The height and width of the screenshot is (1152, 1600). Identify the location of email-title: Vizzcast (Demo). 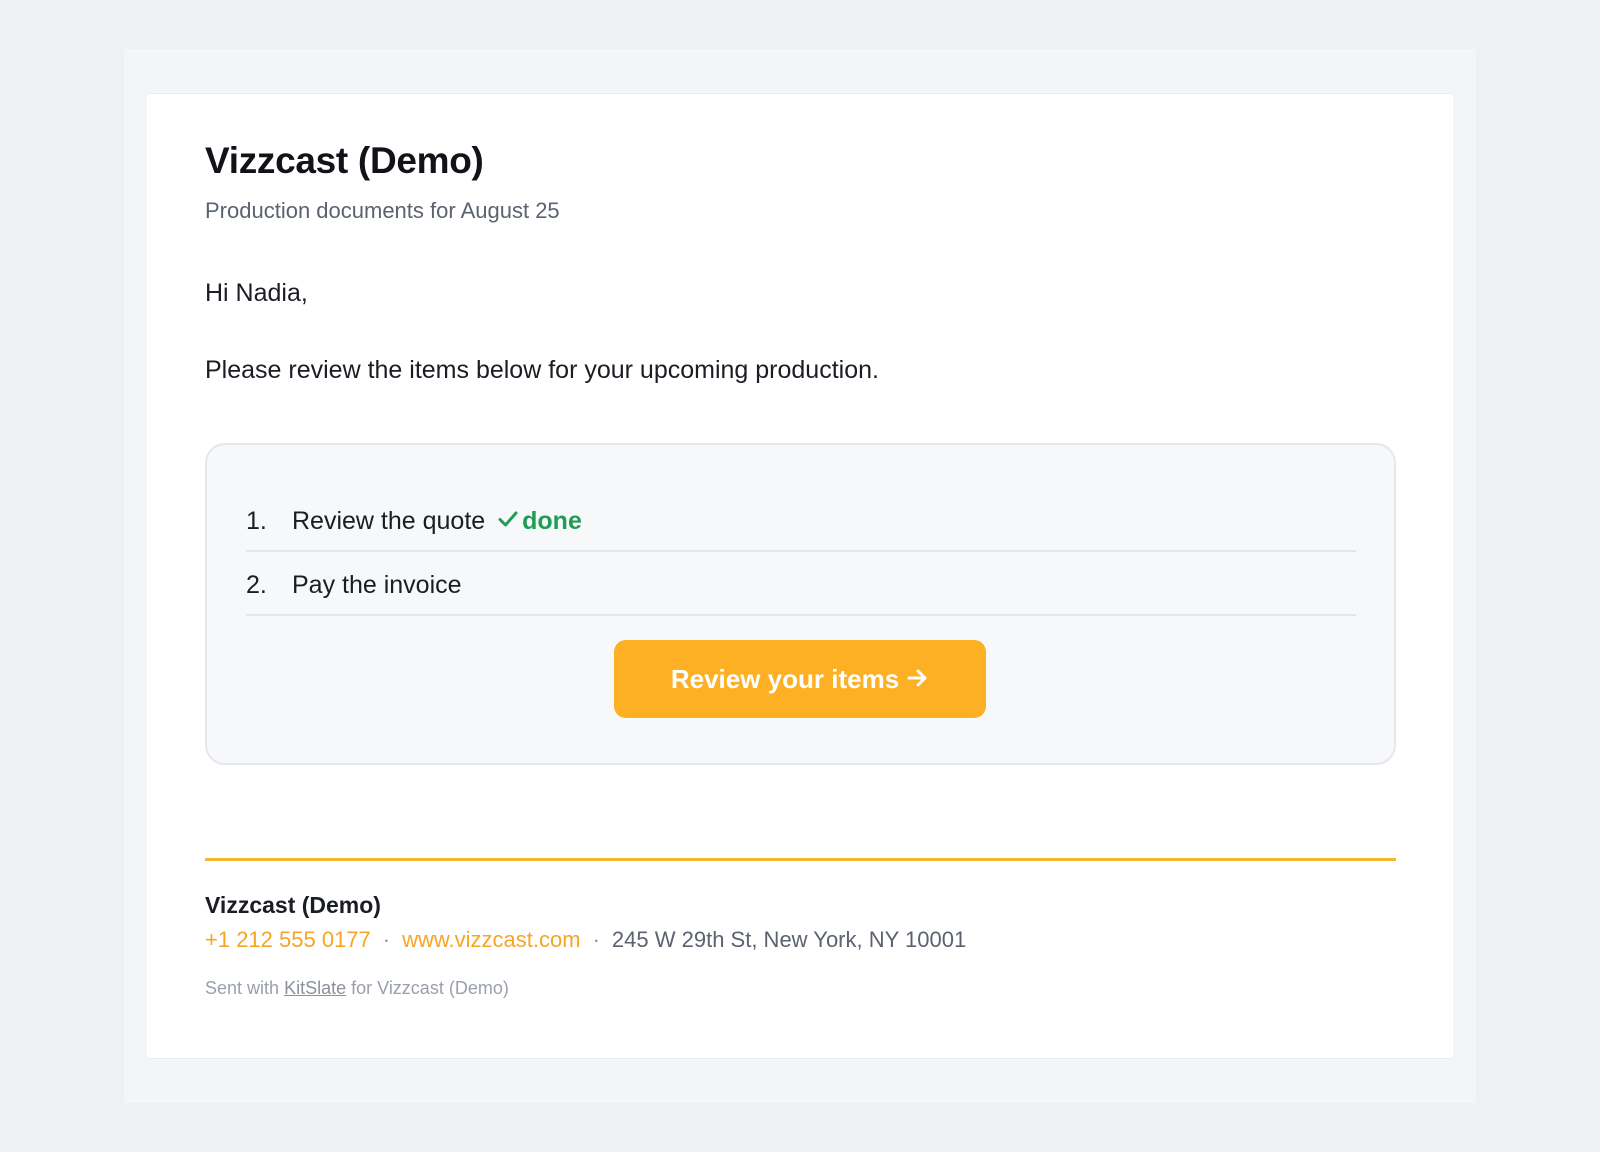
(344, 160).